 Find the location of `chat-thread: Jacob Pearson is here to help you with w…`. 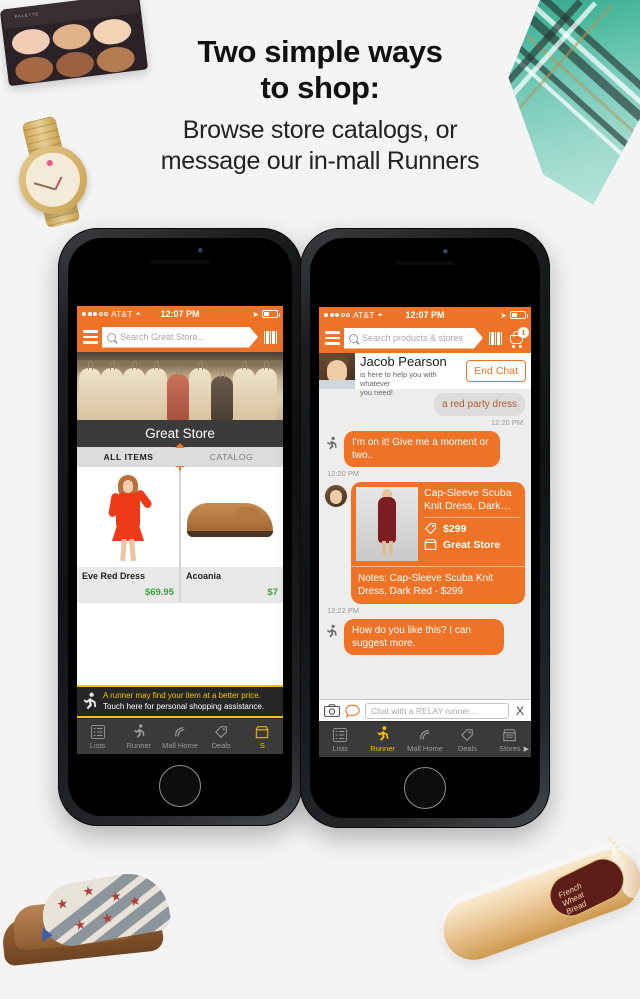

chat-thread: Jacob Pearson is here to help you with w… is located at coordinates (425, 526).